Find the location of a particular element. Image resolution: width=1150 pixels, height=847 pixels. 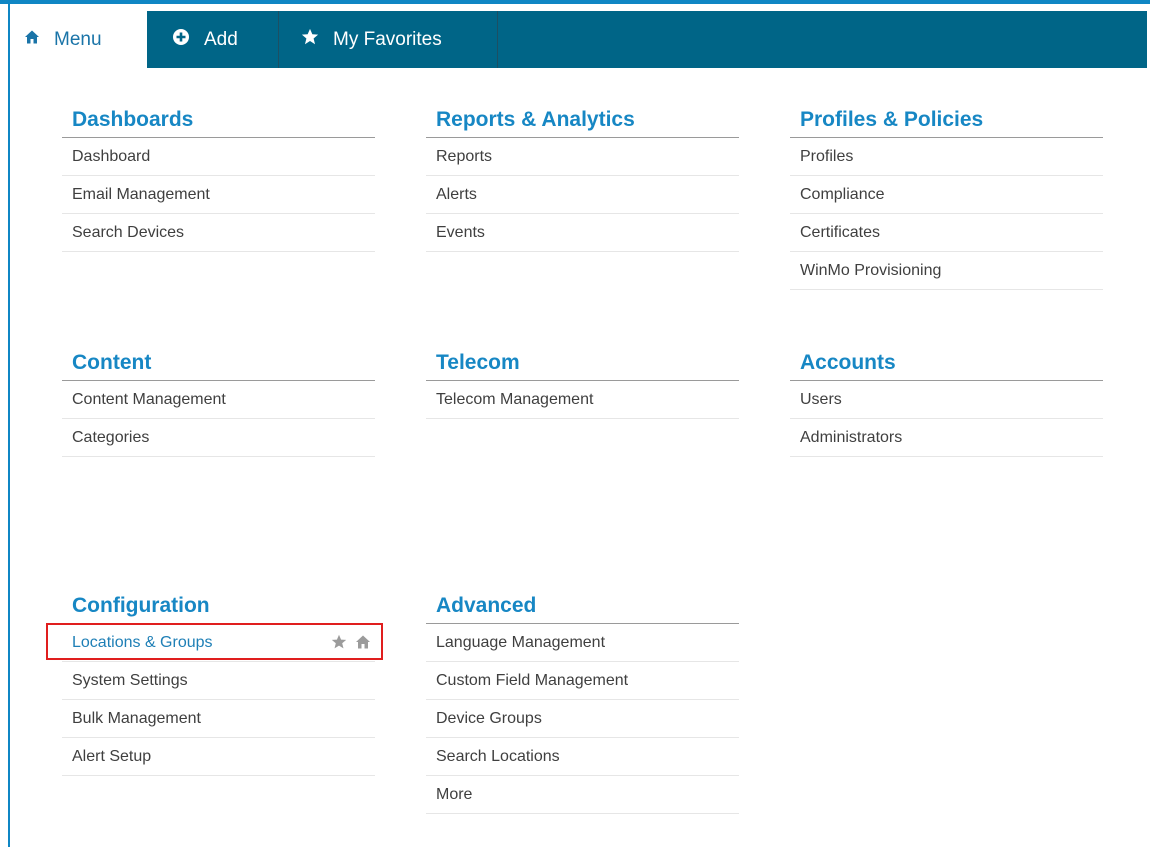

tab-add-label: Add is located at coordinates (221, 39).